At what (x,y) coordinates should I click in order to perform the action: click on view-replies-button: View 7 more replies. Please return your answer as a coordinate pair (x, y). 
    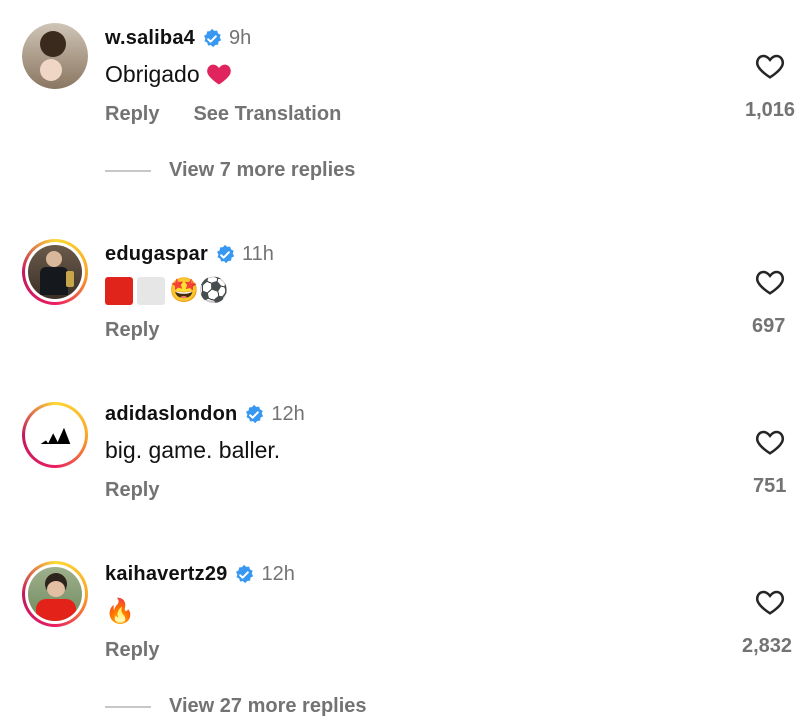
    Looking at the image, I should click on (230, 170).